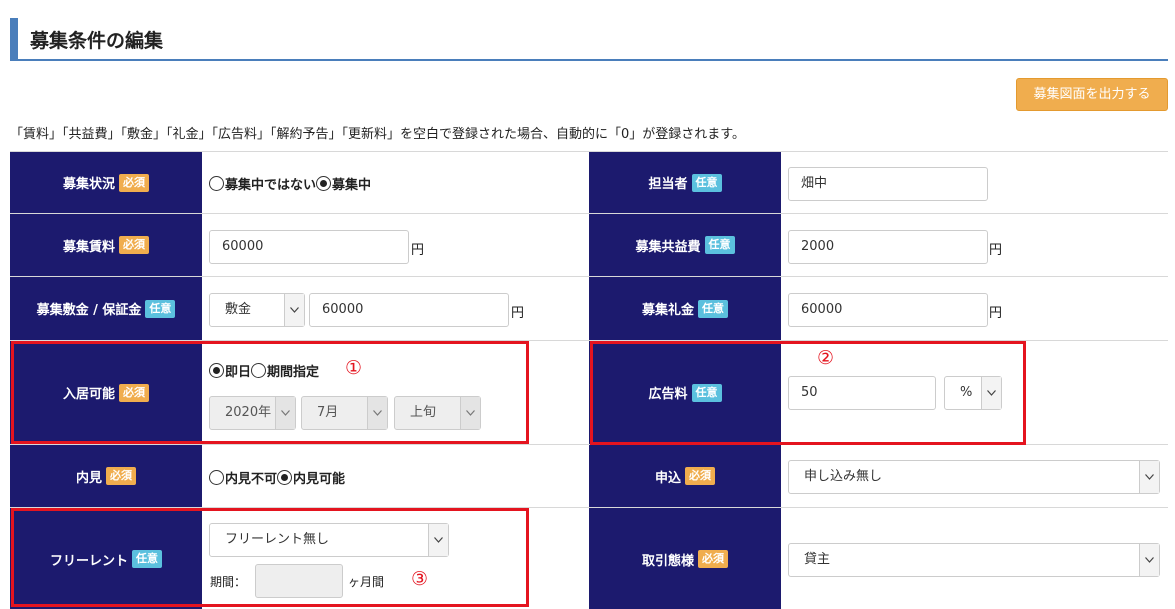 Image resolution: width=1175 pixels, height=609 pixels. I want to click on annotation-marker-1: ①, so click(354, 368).